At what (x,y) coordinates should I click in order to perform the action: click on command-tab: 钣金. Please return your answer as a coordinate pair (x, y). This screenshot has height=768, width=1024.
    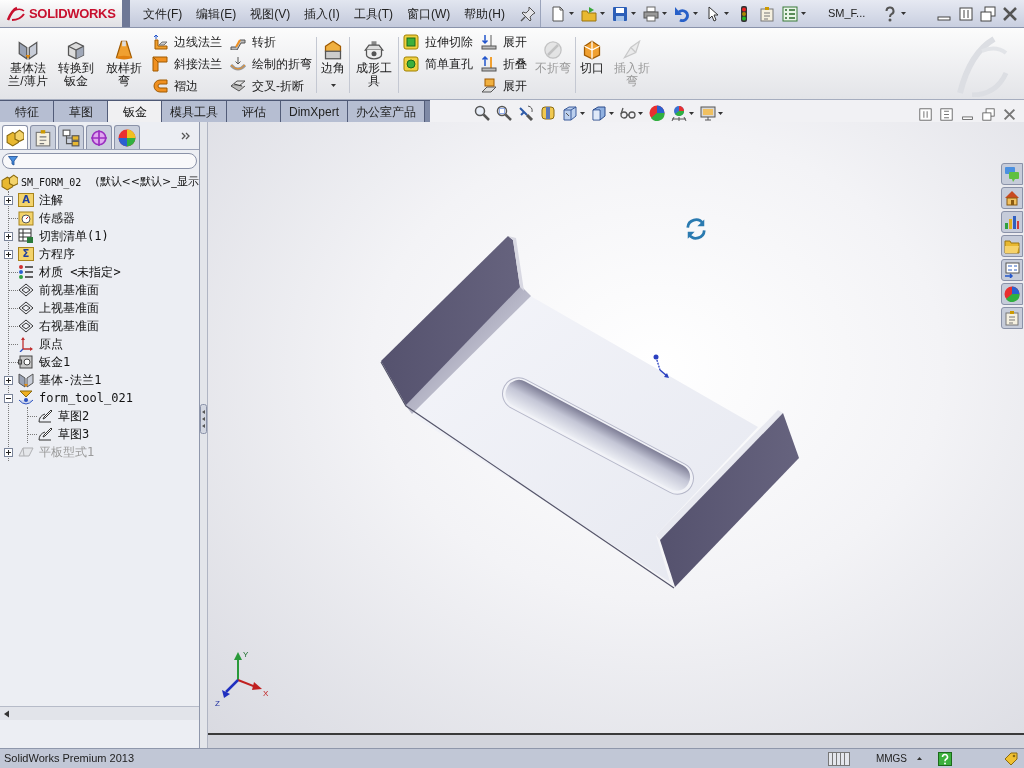
    Looking at the image, I should click on (135, 111).